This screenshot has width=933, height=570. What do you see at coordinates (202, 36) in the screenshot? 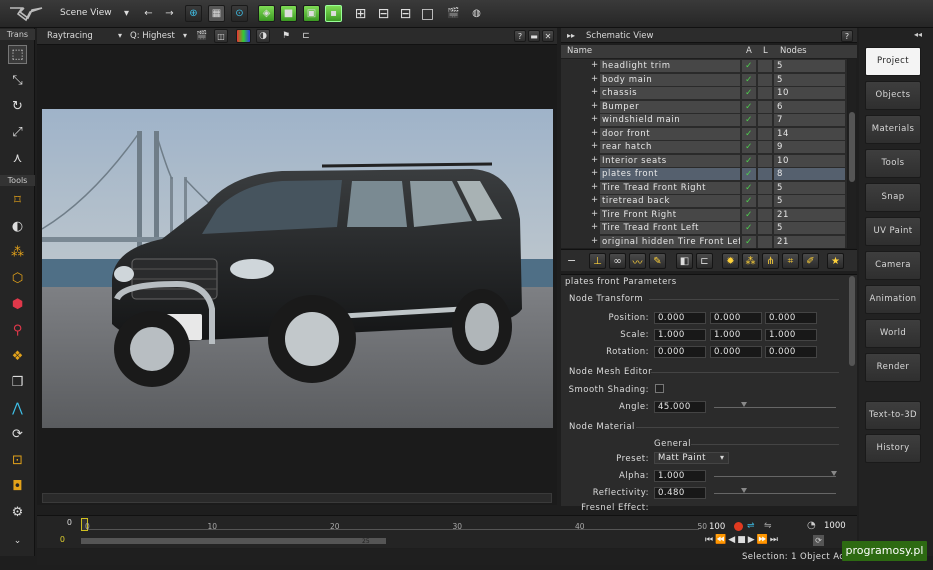
I see `clapper-small-icon: 🎬` at bounding box center [202, 36].